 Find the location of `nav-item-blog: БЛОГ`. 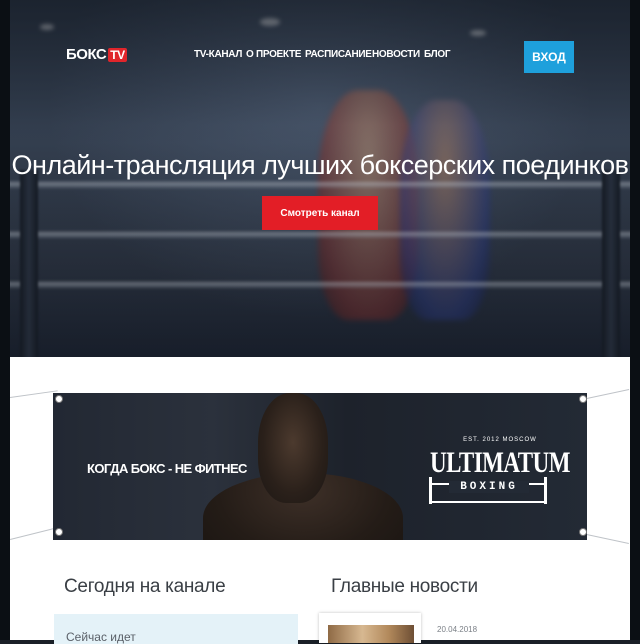

nav-item-blog: БЛОГ is located at coordinates (437, 54).